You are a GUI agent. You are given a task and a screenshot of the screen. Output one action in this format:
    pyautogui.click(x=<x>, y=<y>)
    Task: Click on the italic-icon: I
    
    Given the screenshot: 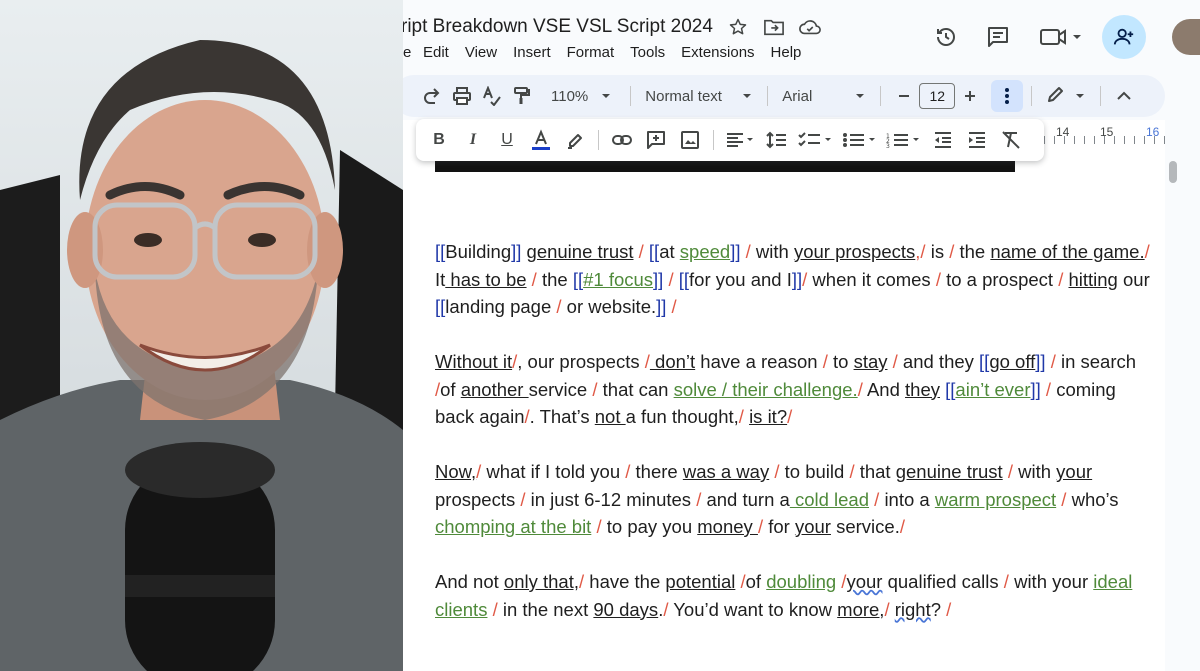 What is the action you would take?
    pyautogui.click(x=473, y=140)
    